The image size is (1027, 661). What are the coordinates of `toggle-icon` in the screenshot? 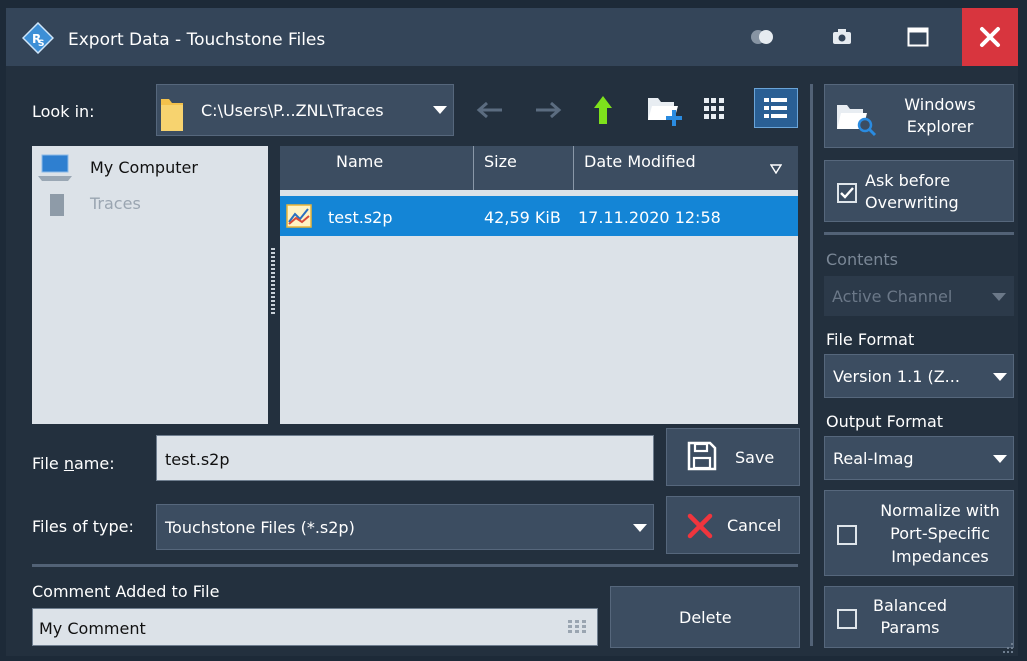 It's located at (762, 37).